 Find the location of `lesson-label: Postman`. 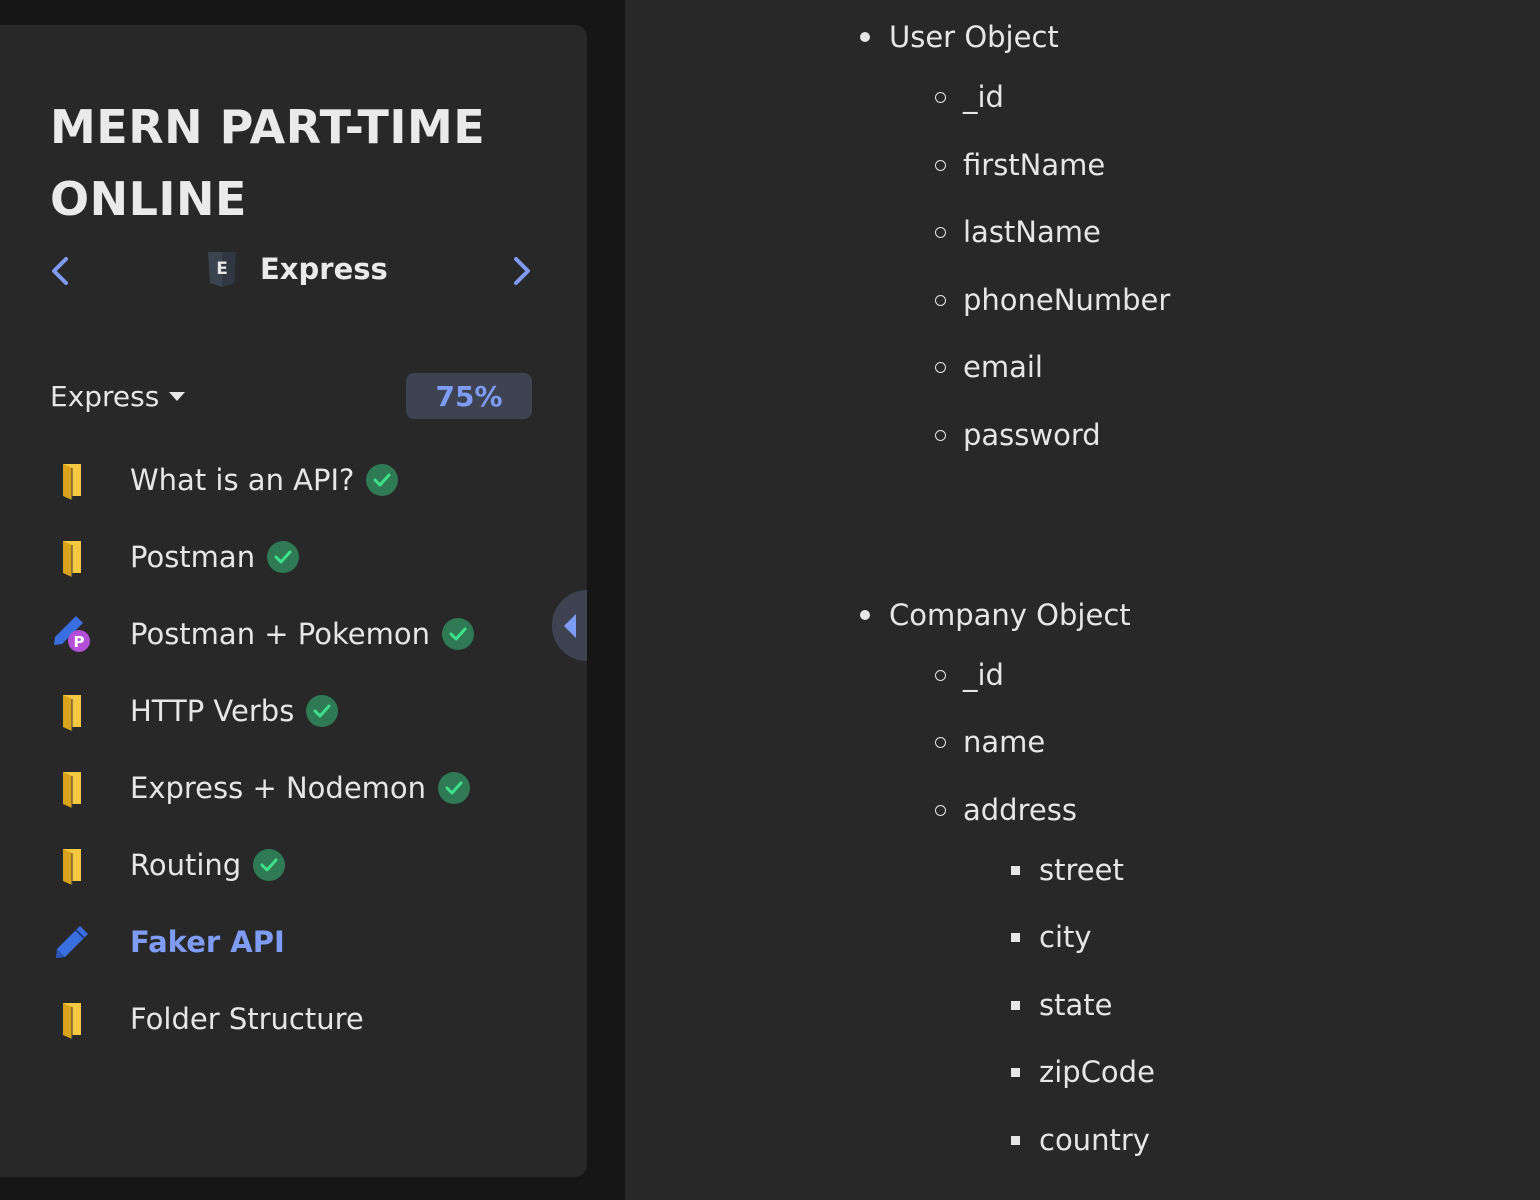

lesson-label: Postman is located at coordinates (193, 556).